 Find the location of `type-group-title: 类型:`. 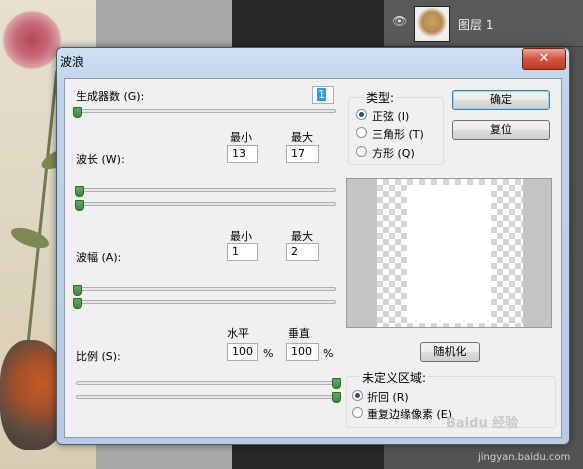

type-group-title: 类型: is located at coordinates (380, 97).